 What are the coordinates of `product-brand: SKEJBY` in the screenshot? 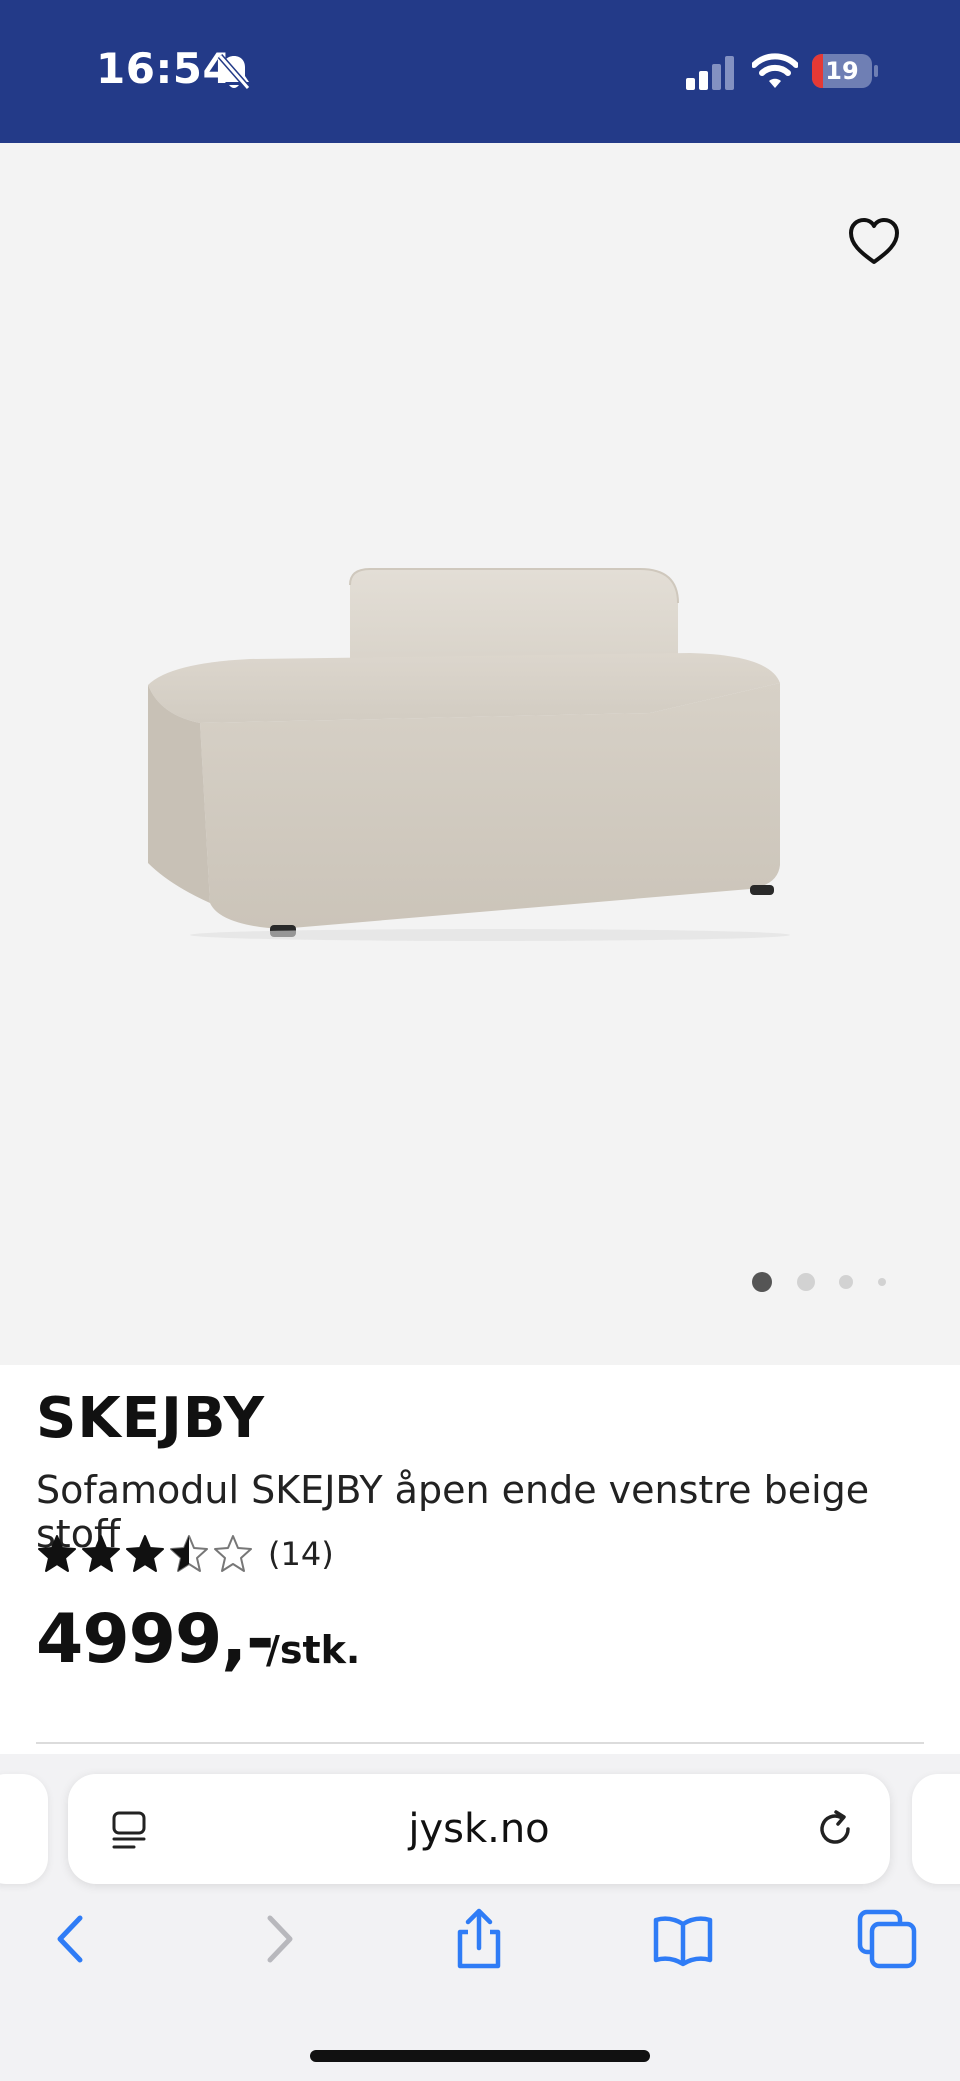 It's located at (150, 1418).